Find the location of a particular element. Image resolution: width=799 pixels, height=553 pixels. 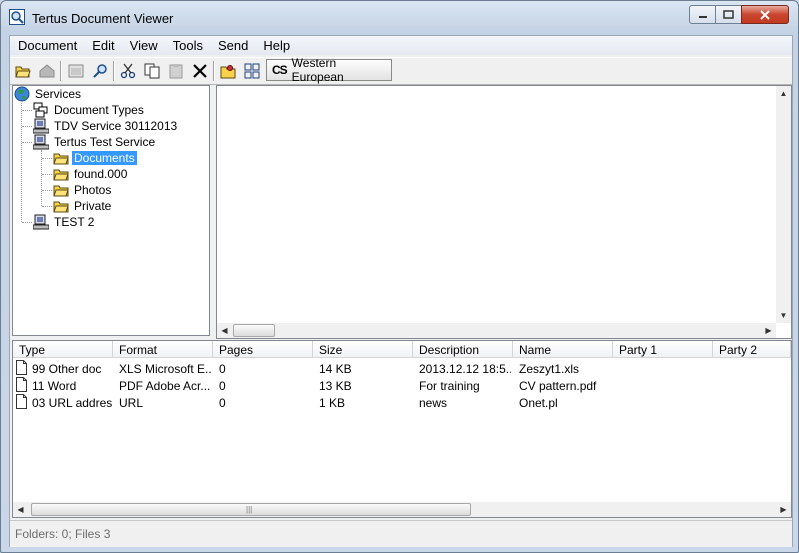

open-folder-button is located at coordinates (23, 71).